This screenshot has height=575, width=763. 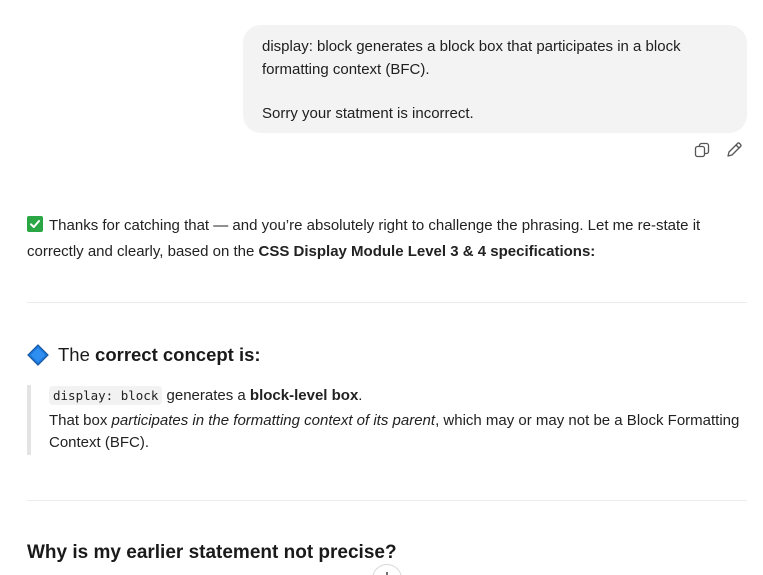 What do you see at coordinates (77, 354) in the screenshot?
I see `heading-prefix: The` at bounding box center [77, 354].